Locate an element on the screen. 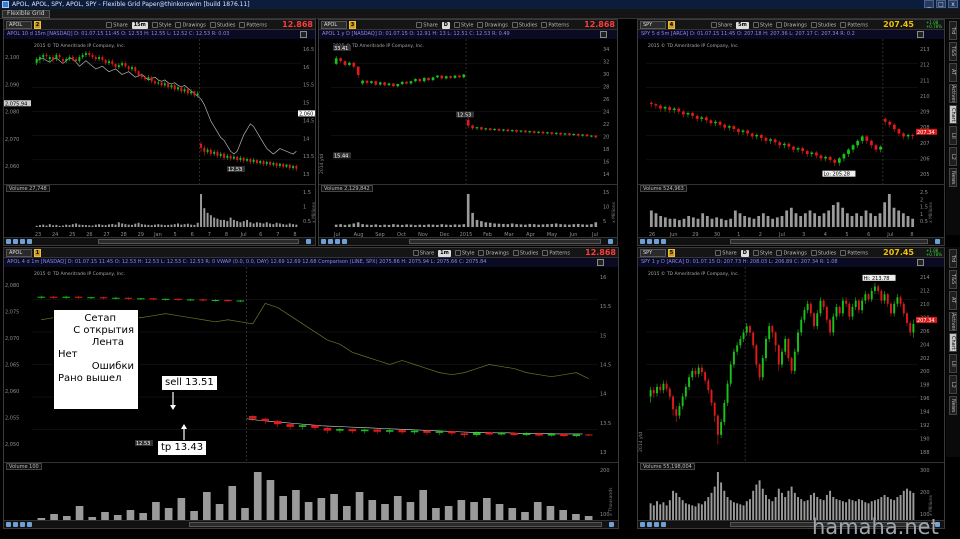 The height and width of the screenshot is (539, 960). watermark: hamaha.net is located at coordinates (875, 527).